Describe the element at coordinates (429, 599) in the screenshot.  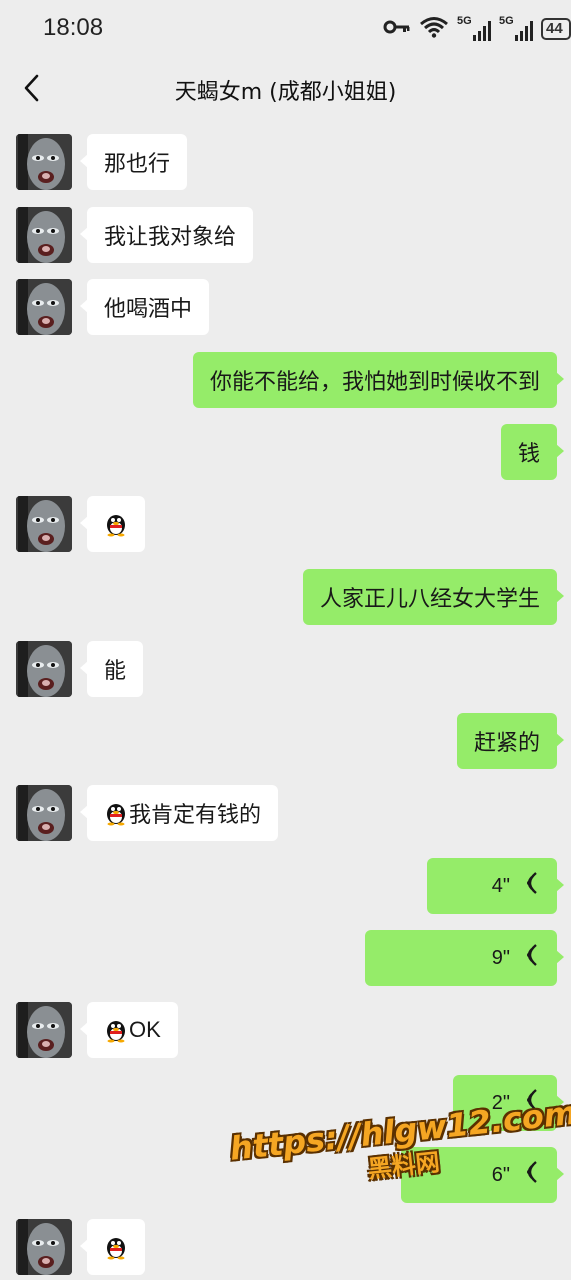
I see `message-text: 人家正儿八经女大学生` at that location.